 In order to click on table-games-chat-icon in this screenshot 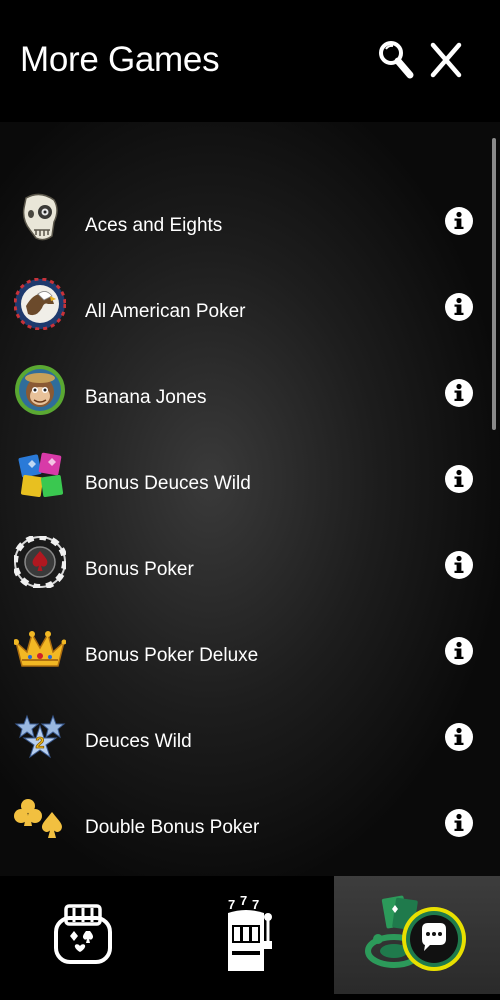, I will do `click(415, 933)`.